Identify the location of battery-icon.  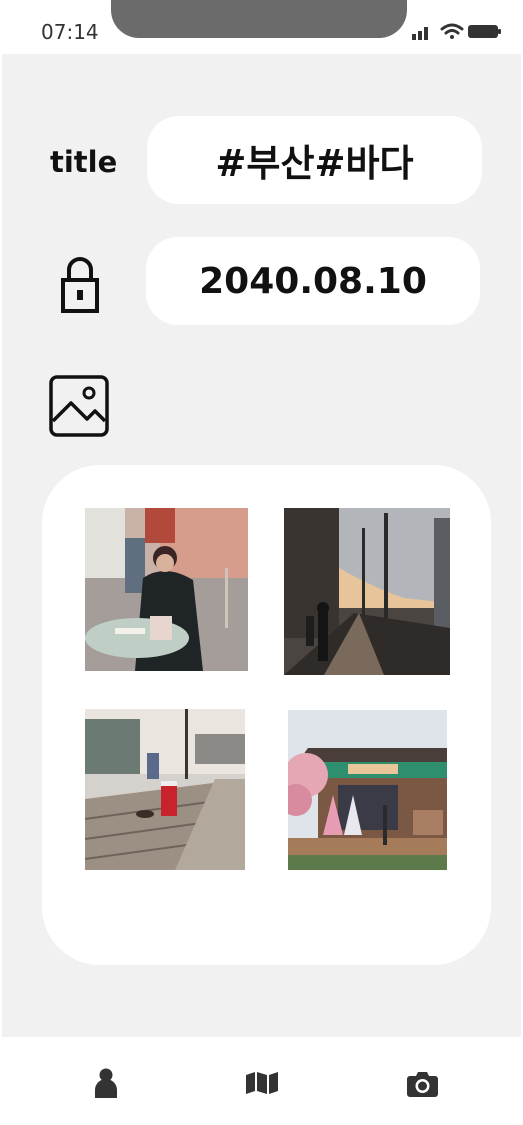
(484, 31).